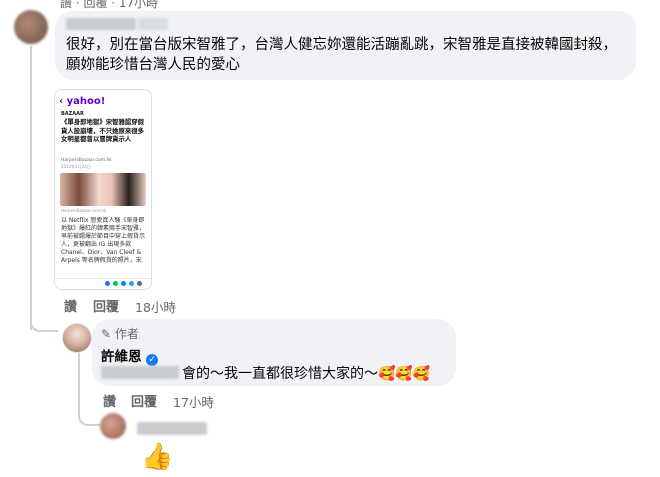 The width and height of the screenshot is (660, 477). Describe the element at coordinates (106, 334) in the screenshot. I see `pencil-icon: ✎` at that location.